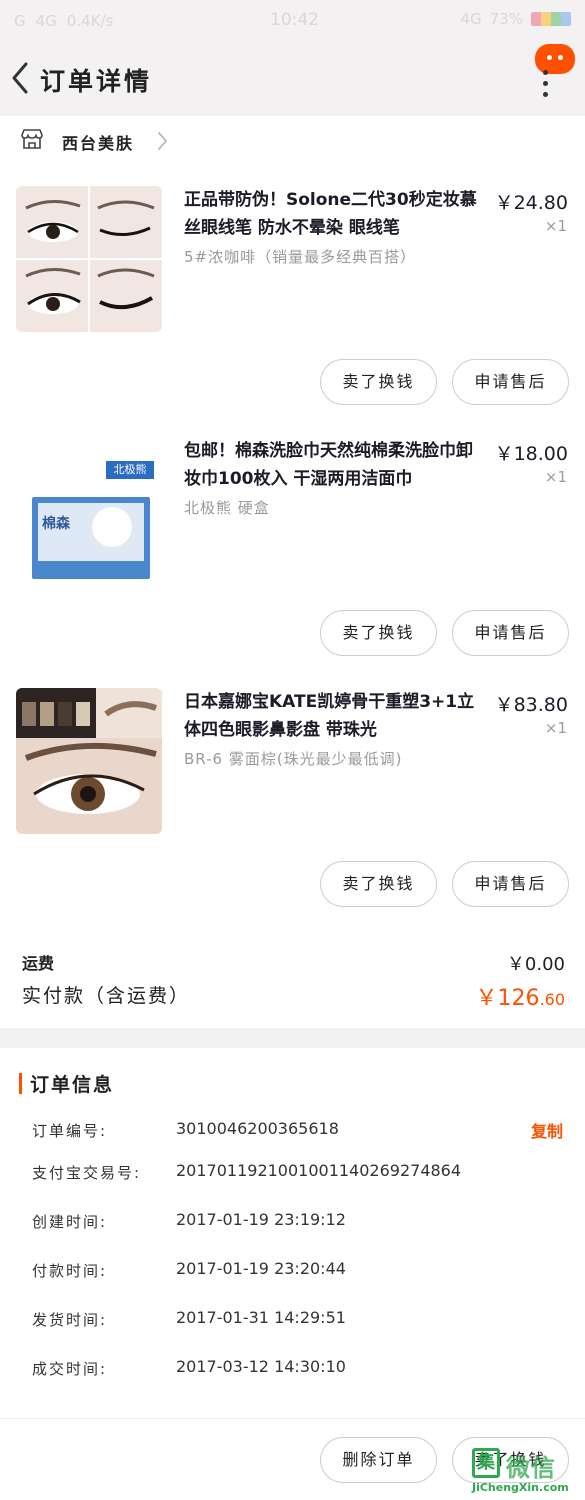  What do you see at coordinates (38, 963) in the screenshot?
I see `shipping-label: 运费` at bounding box center [38, 963].